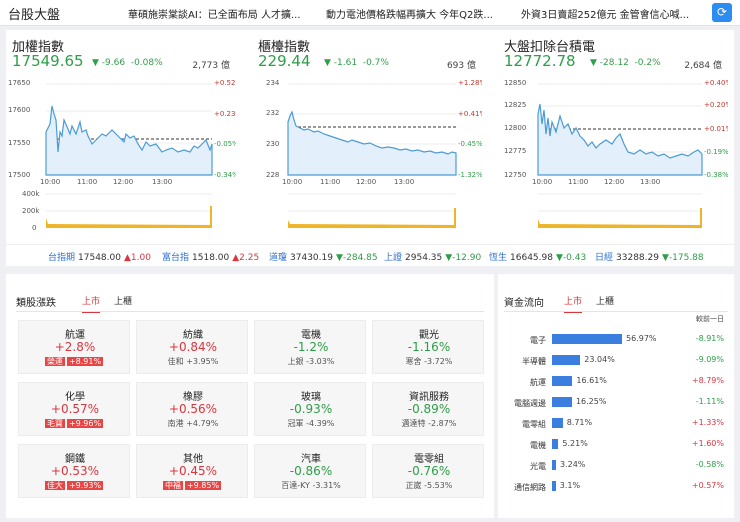 This screenshot has height=522, width=740. Describe the element at coordinates (428, 471) in the screenshot. I see `sector-card: 電零組 -0.76% 正崴 -5.53%` at that location.